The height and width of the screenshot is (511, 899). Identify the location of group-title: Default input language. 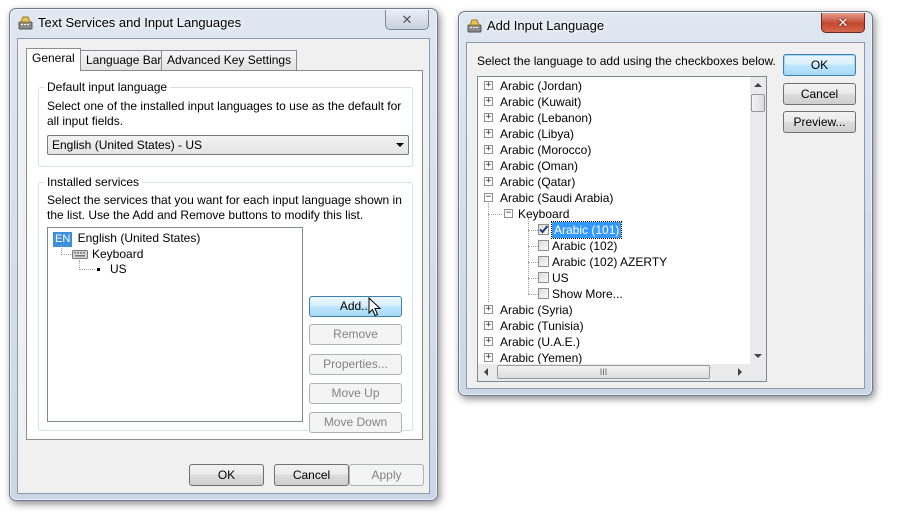
(107, 87).